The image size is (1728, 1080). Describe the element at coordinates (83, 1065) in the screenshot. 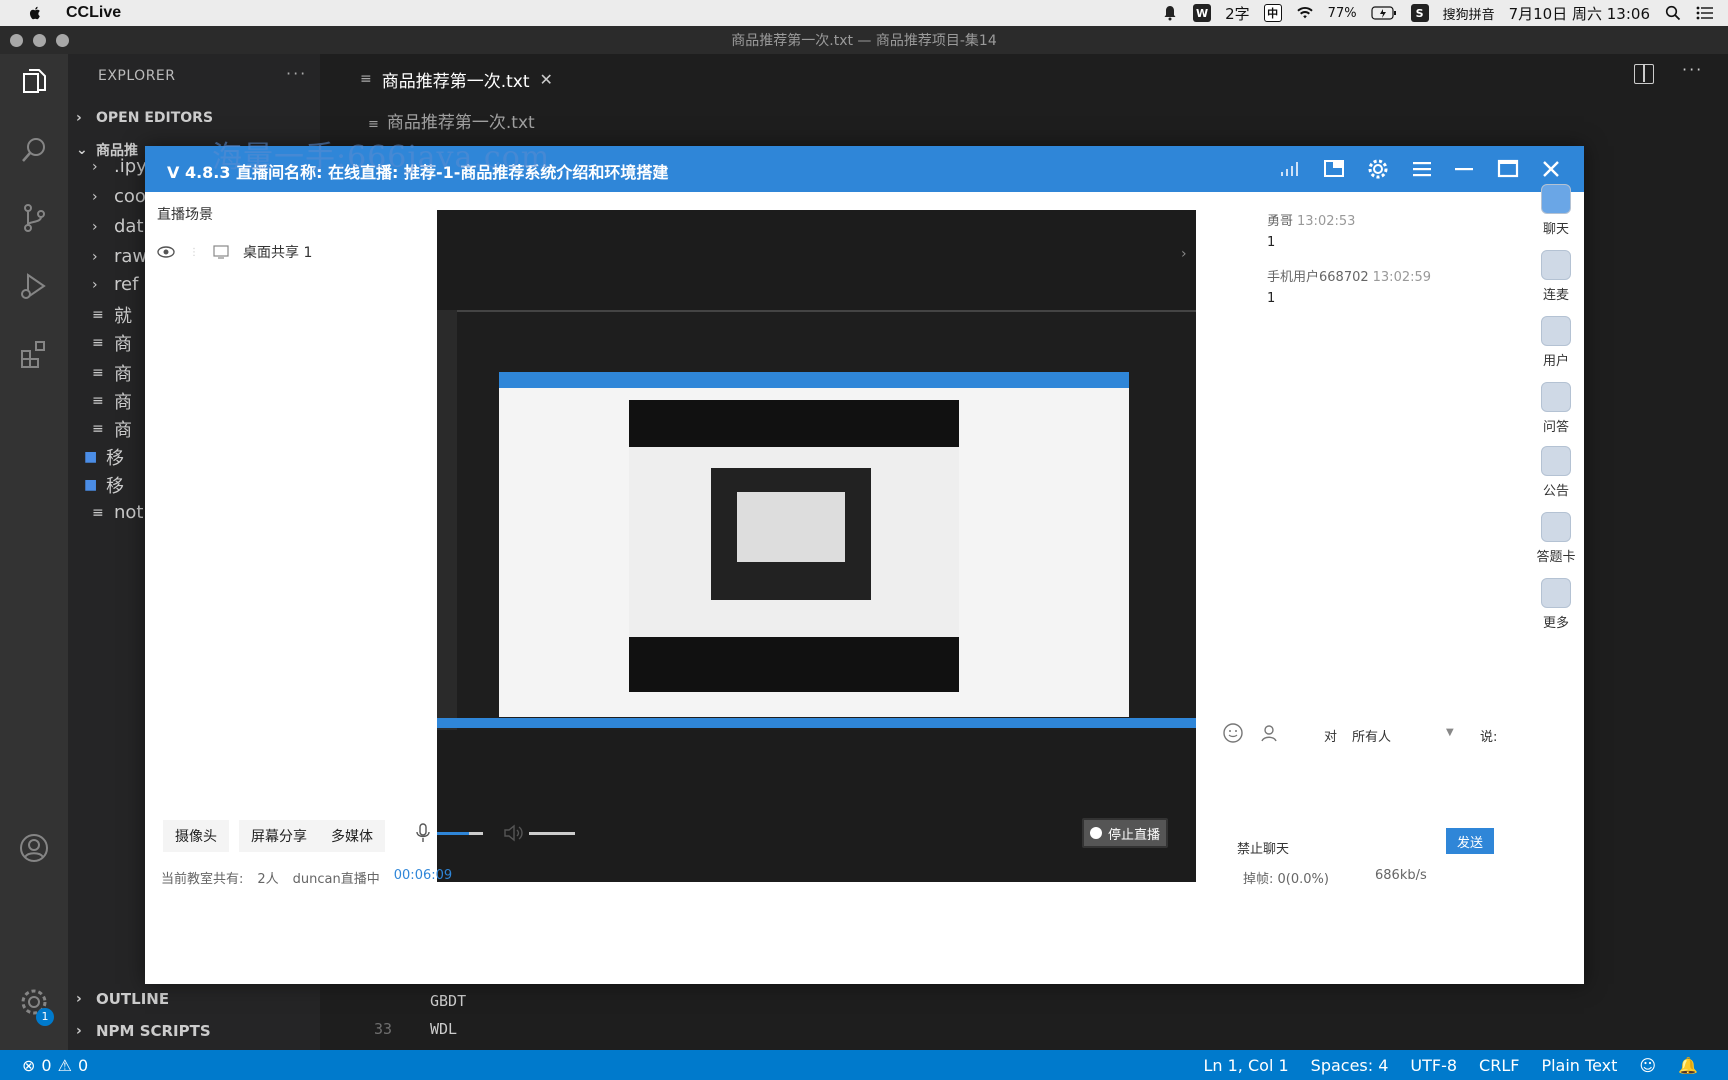

I see `warning-count: 0` at that location.